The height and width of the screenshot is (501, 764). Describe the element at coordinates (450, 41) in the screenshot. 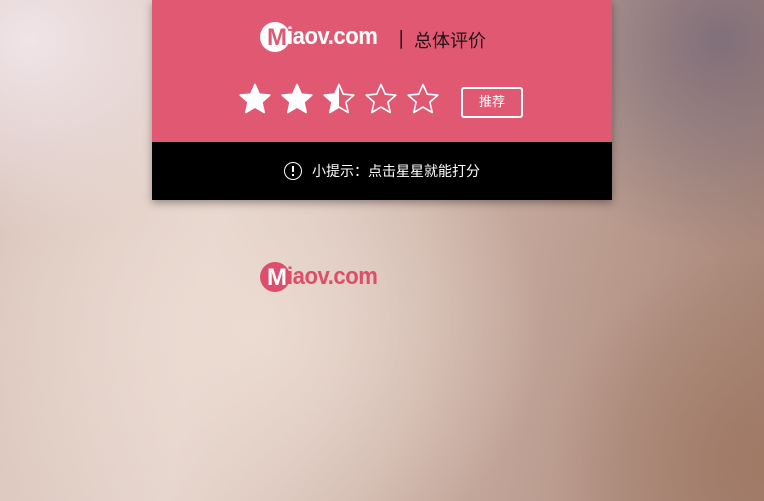

I see `page-title: 总体评价` at that location.